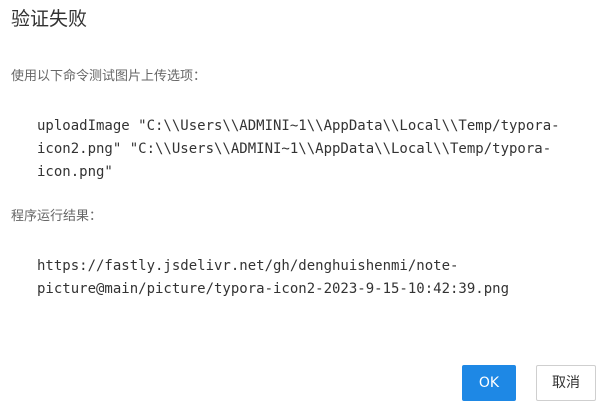 This screenshot has width=615, height=406. I want to click on cancel-button: 取消, so click(566, 383).